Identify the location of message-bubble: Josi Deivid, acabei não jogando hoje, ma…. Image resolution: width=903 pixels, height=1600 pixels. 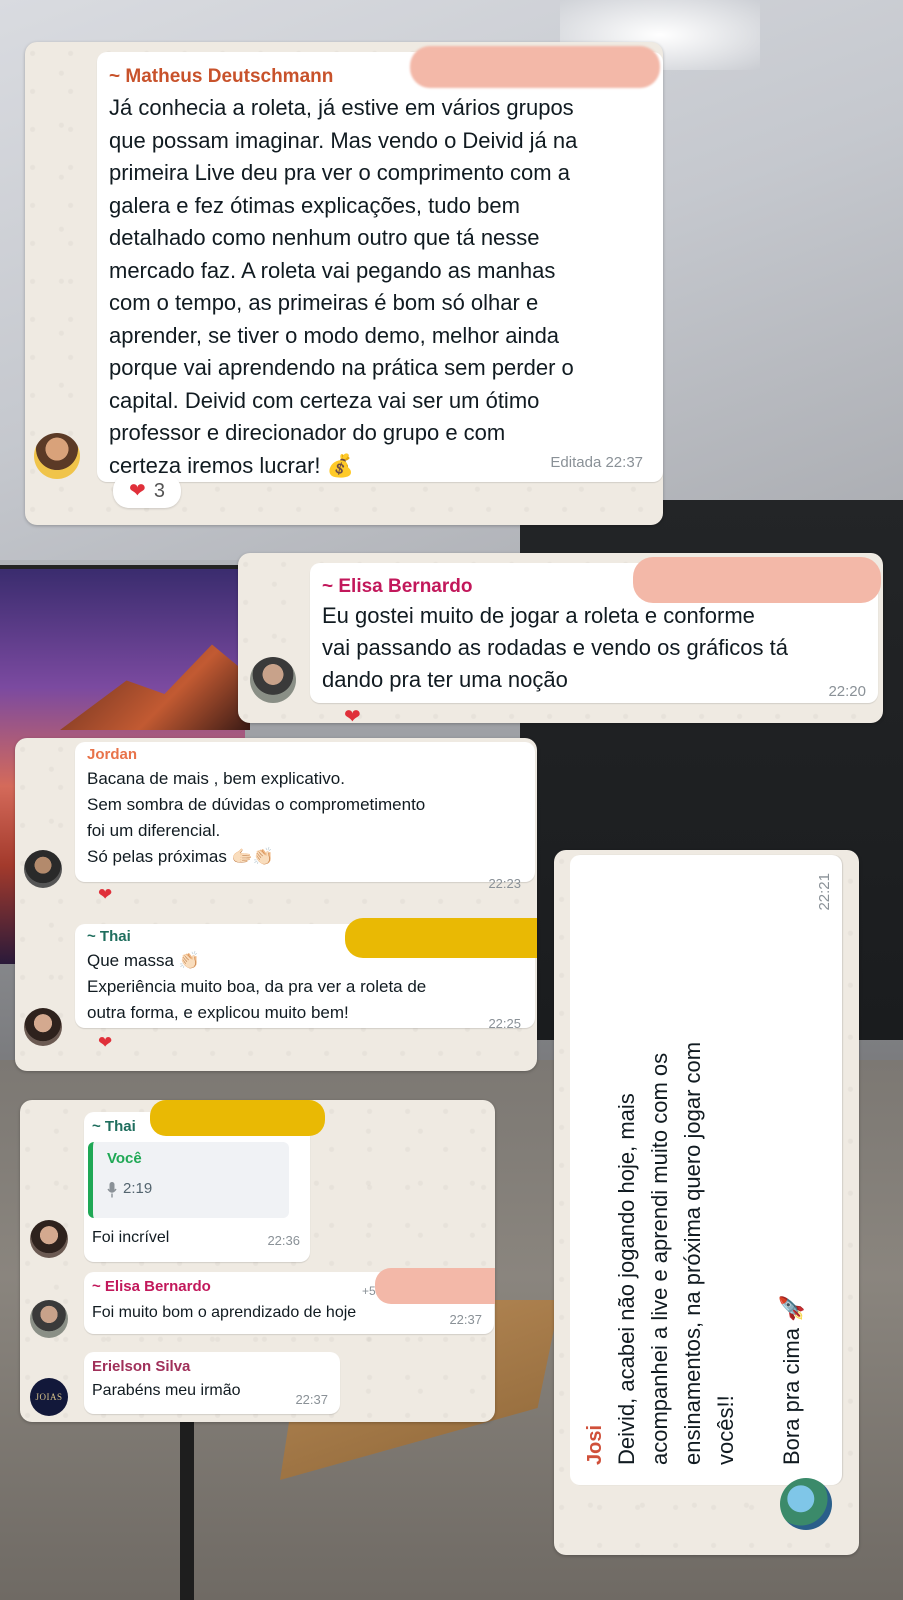
(706, 1170).